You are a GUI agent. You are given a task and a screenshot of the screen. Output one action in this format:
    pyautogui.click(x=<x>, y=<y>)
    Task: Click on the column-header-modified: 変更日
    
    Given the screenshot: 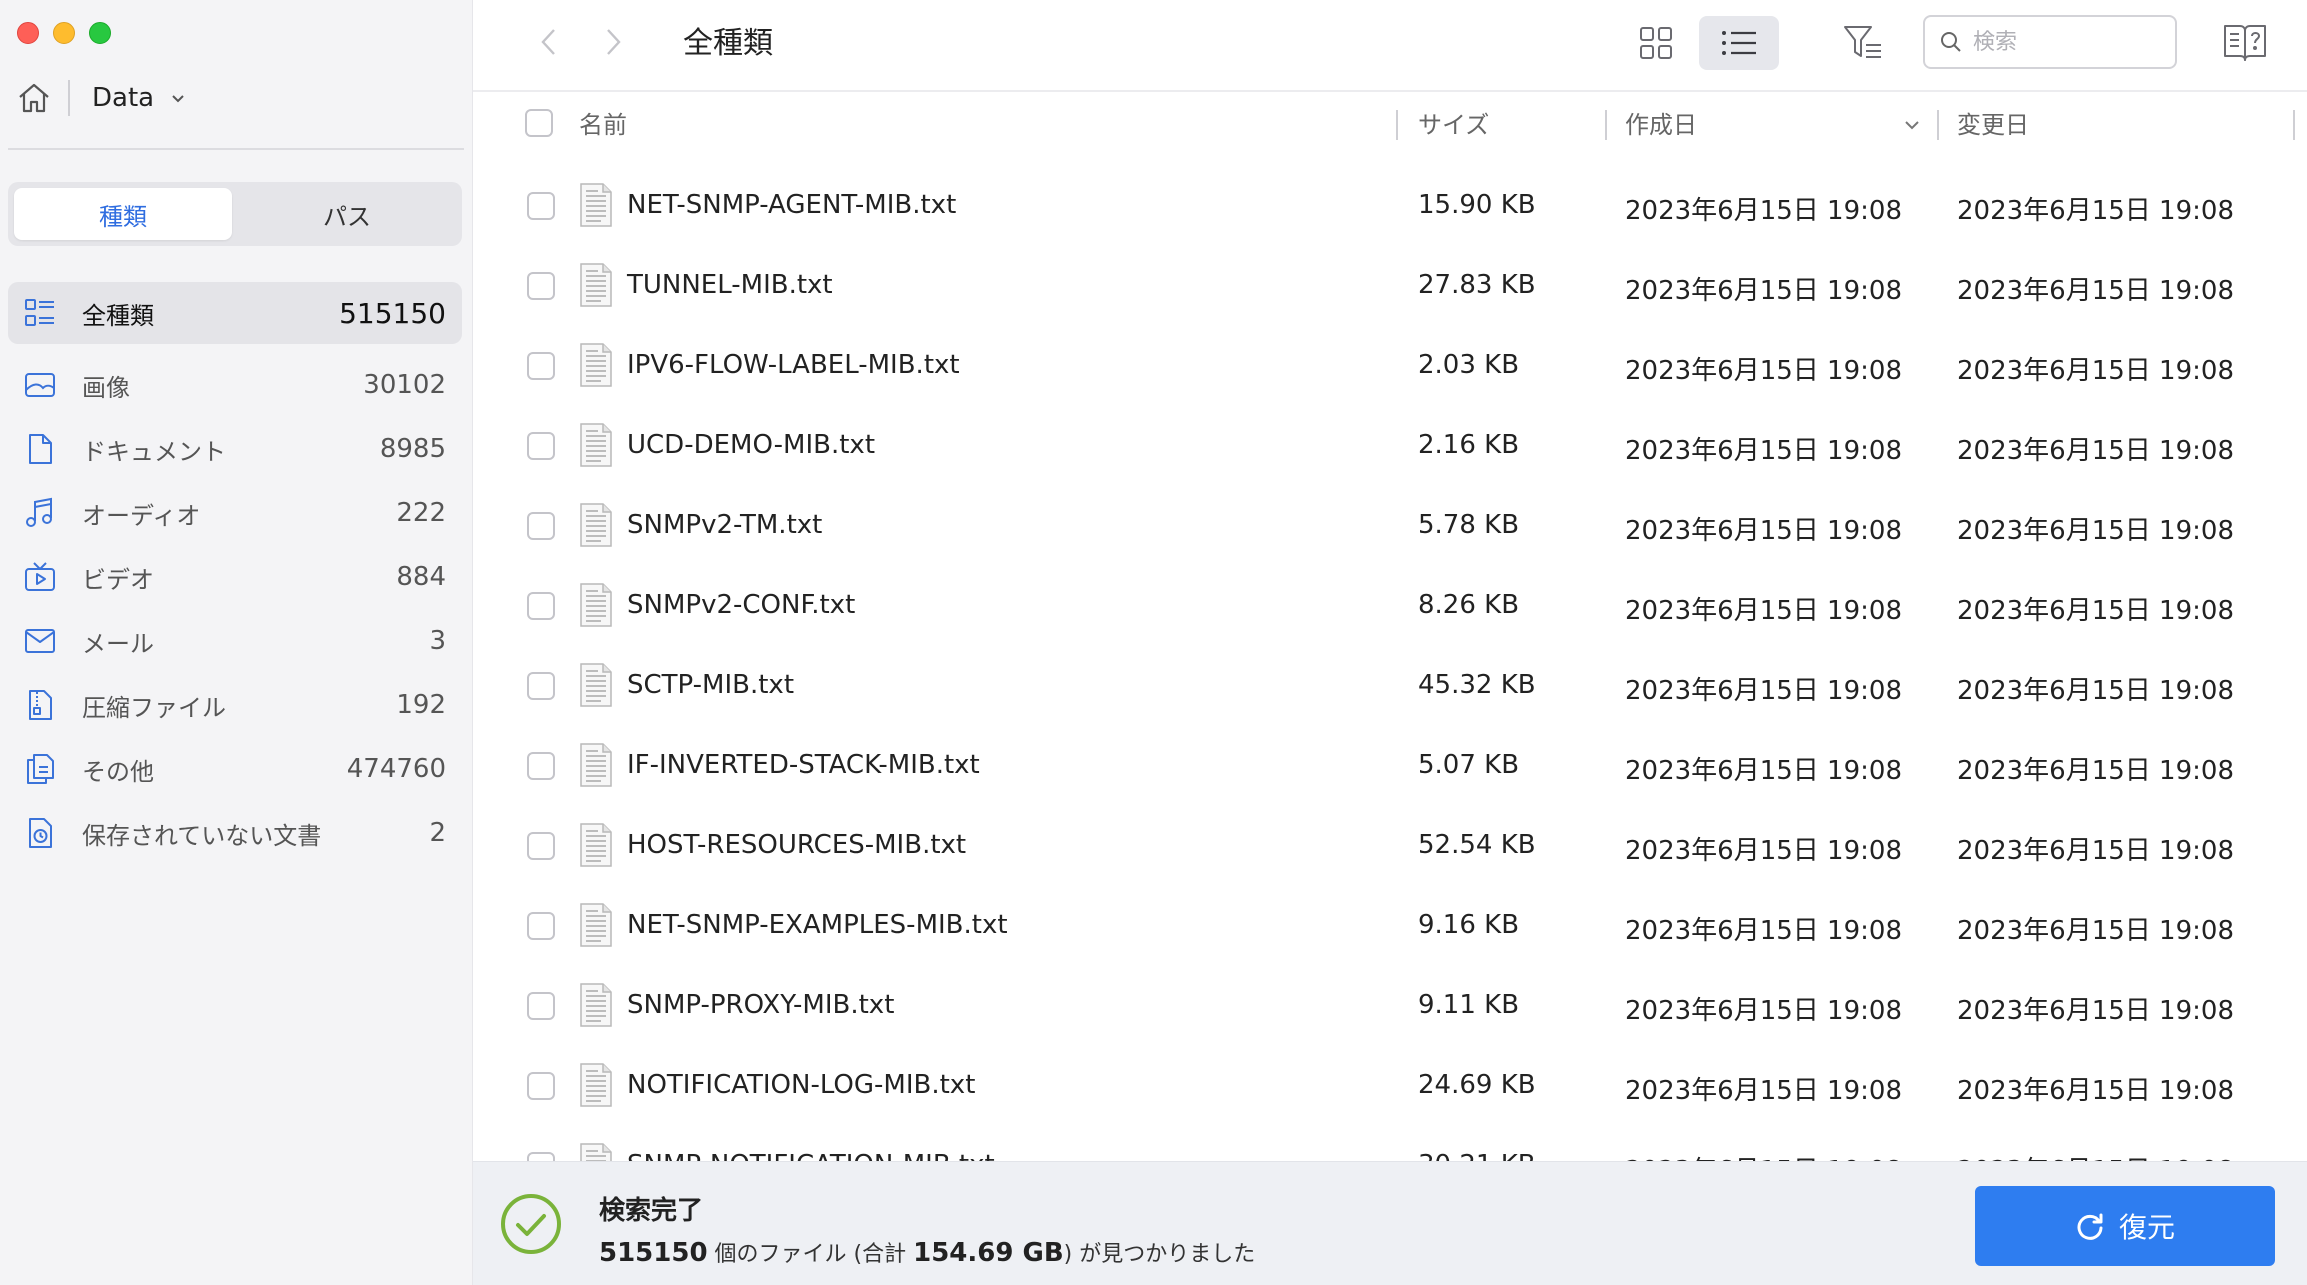 What is the action you would take?
    pyautogui.click(x=1993, y=125)
    